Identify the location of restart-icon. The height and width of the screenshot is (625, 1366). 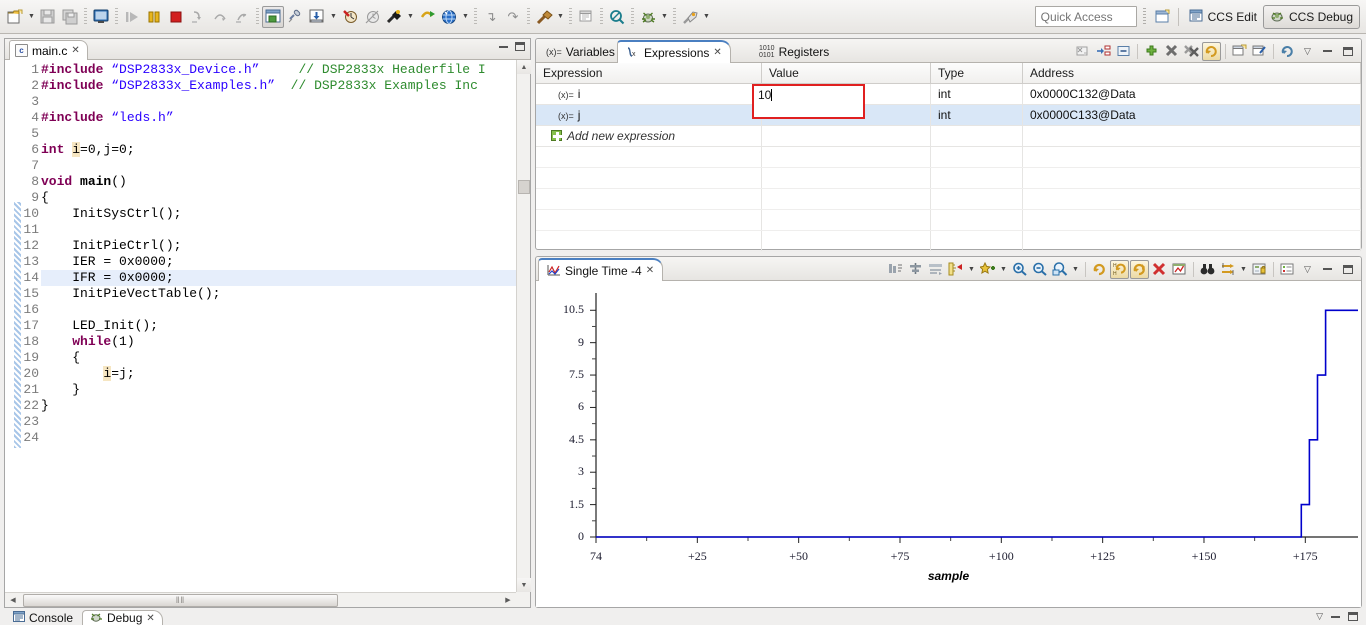
(273, 16).